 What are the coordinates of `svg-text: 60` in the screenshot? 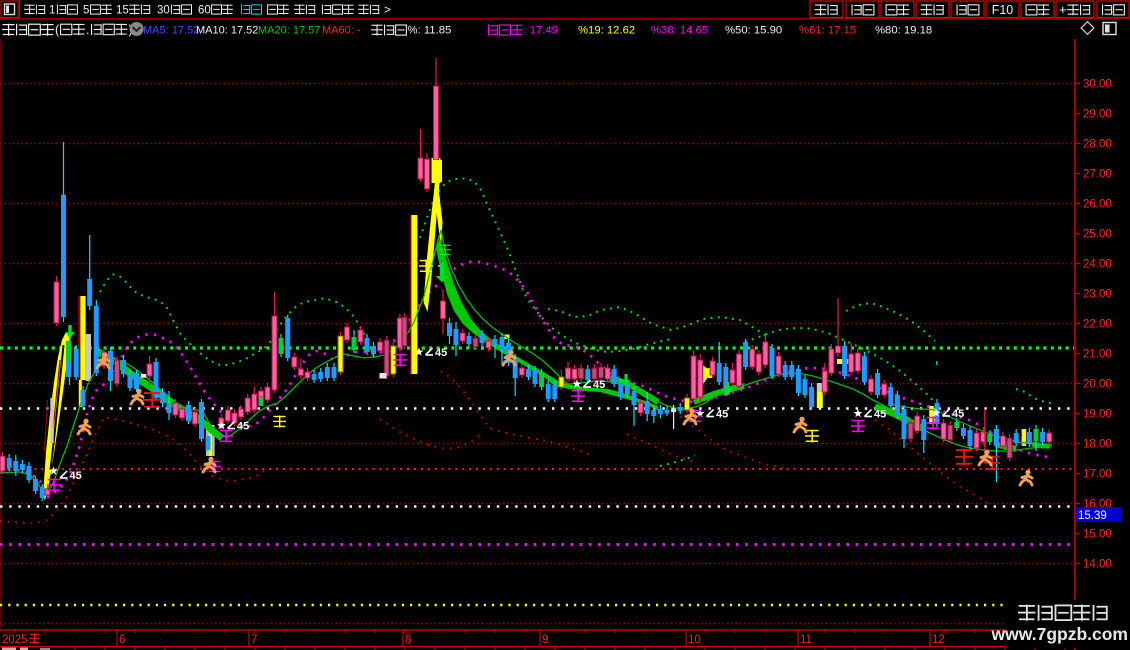 It's located at (204, 11).